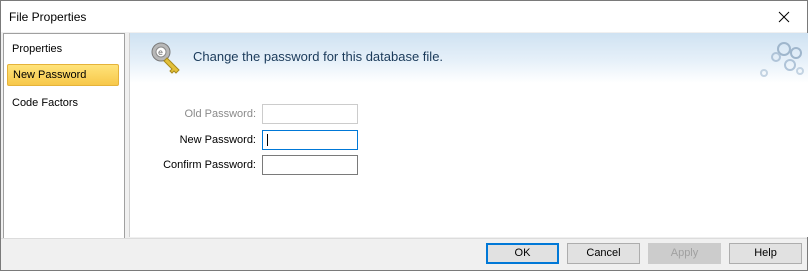 This screenshot has height=271, width=808. What do you see at coordinates (310, 140) in the screenshot?
I see `new-password-field` at bounding box center [310, 140].